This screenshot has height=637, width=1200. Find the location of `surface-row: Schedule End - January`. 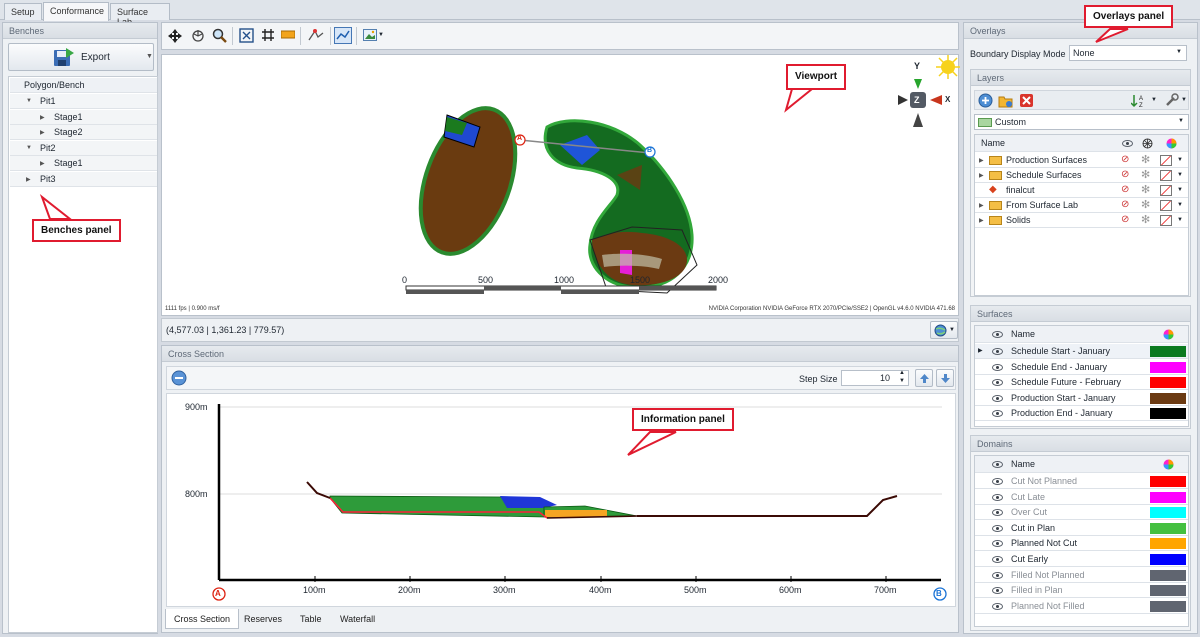

surface-row: Schedule End - January is located at coordinates (1081, 367).